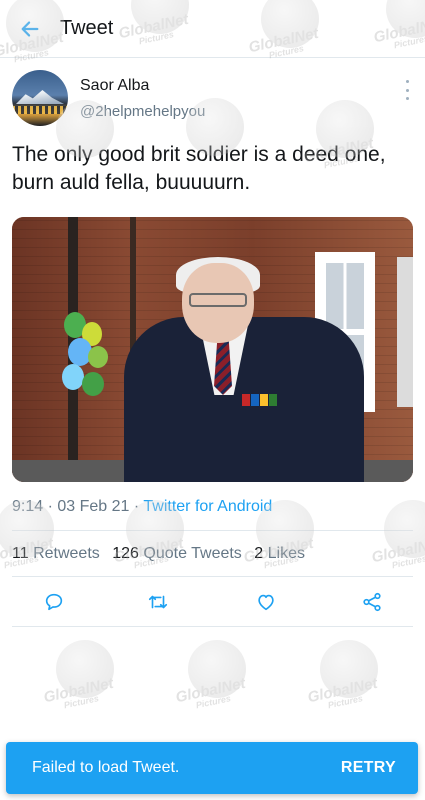  I want to click on likes-label: Likes, so click(286, 553).